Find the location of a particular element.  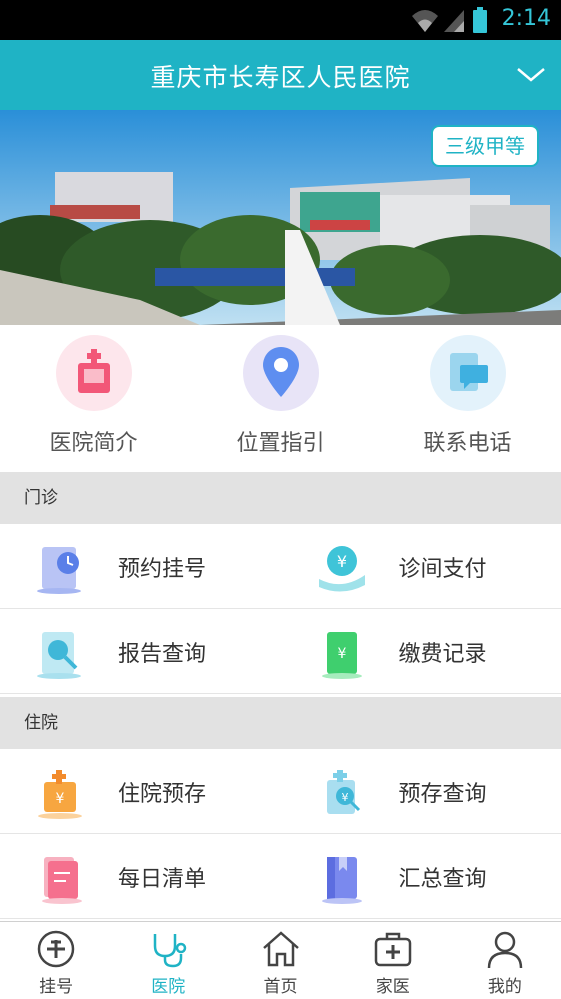

quick-item-label: 联系电话 is located at coordinates (467, 443).